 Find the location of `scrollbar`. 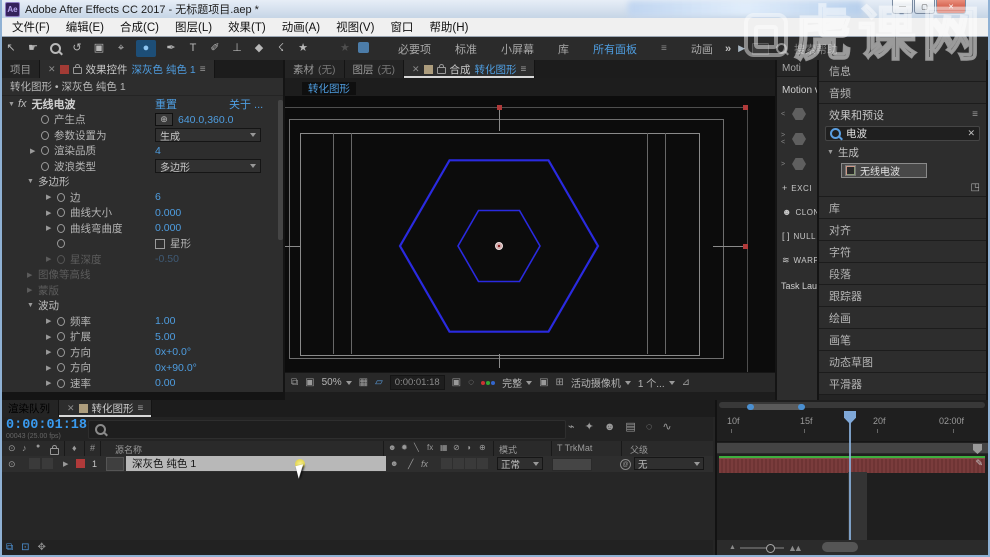

scrollbar is located at coordinates (280, 170).